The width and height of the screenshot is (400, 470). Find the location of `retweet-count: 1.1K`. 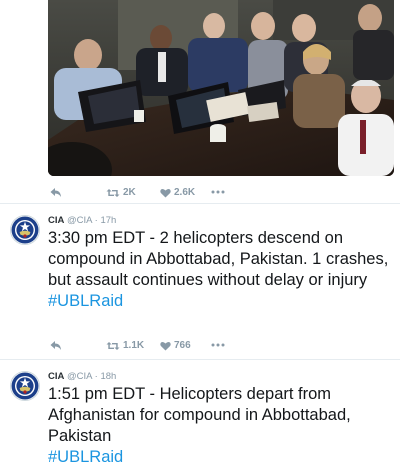

retweet-count: 1.1K is located at coordinates (134, 345).